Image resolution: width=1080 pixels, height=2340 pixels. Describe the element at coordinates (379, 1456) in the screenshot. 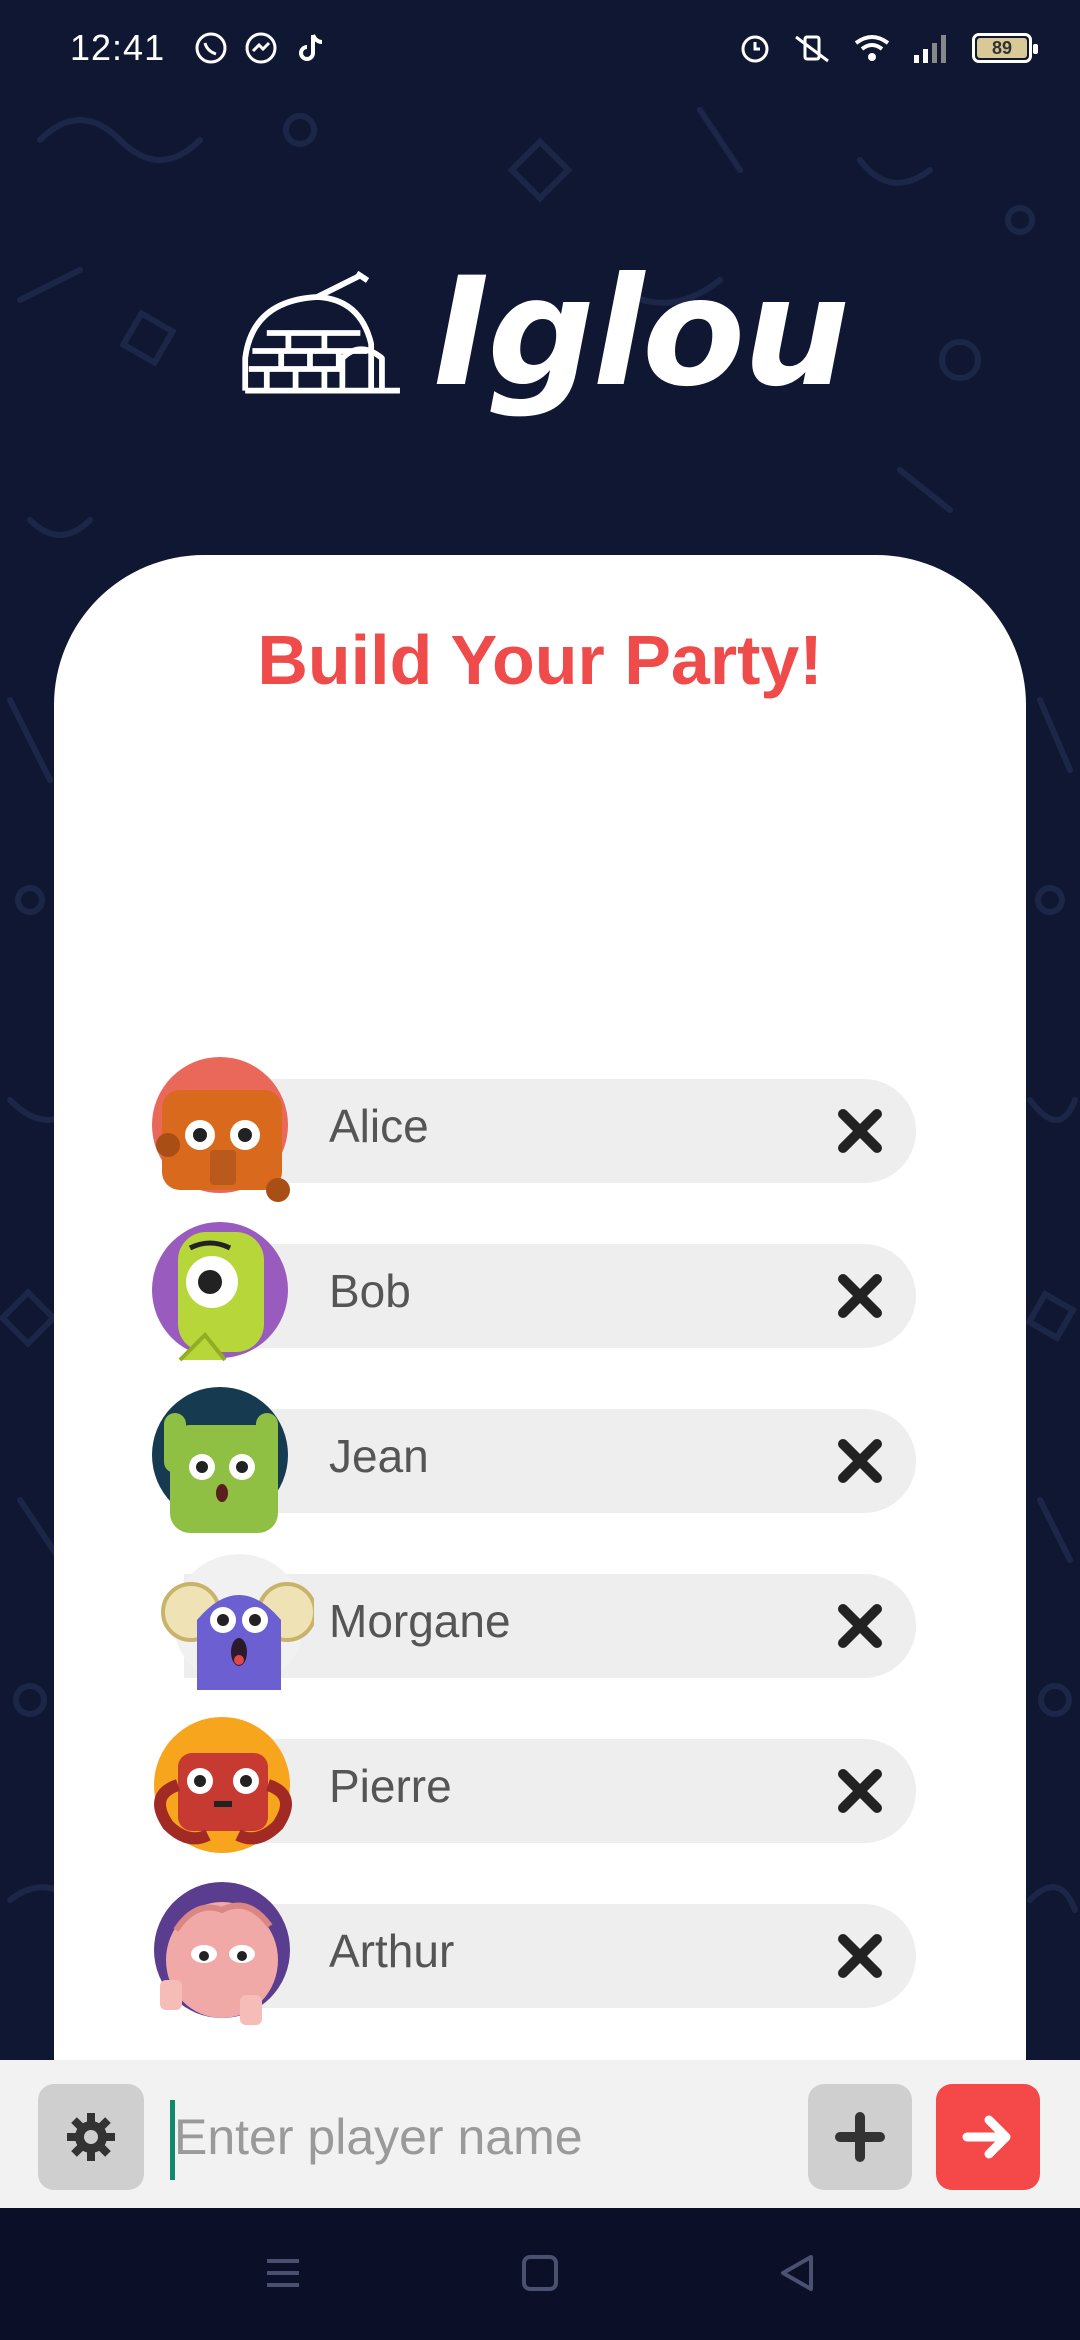

I see `player-name: Jean` at that location.